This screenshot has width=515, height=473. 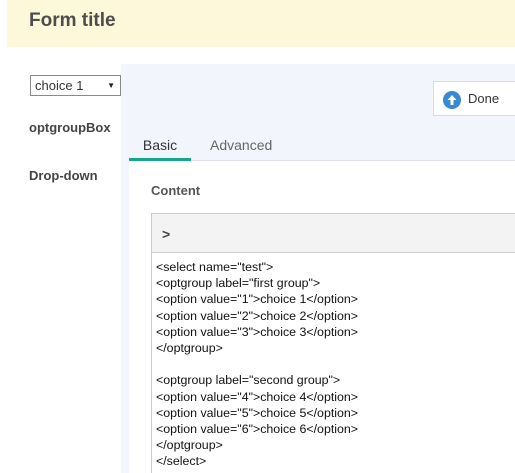 What do you see at coordinates (257, 412) in the screenshot?
I see `code-line: <option value="5">choice 5</option>` at bounding box center [257, 412].